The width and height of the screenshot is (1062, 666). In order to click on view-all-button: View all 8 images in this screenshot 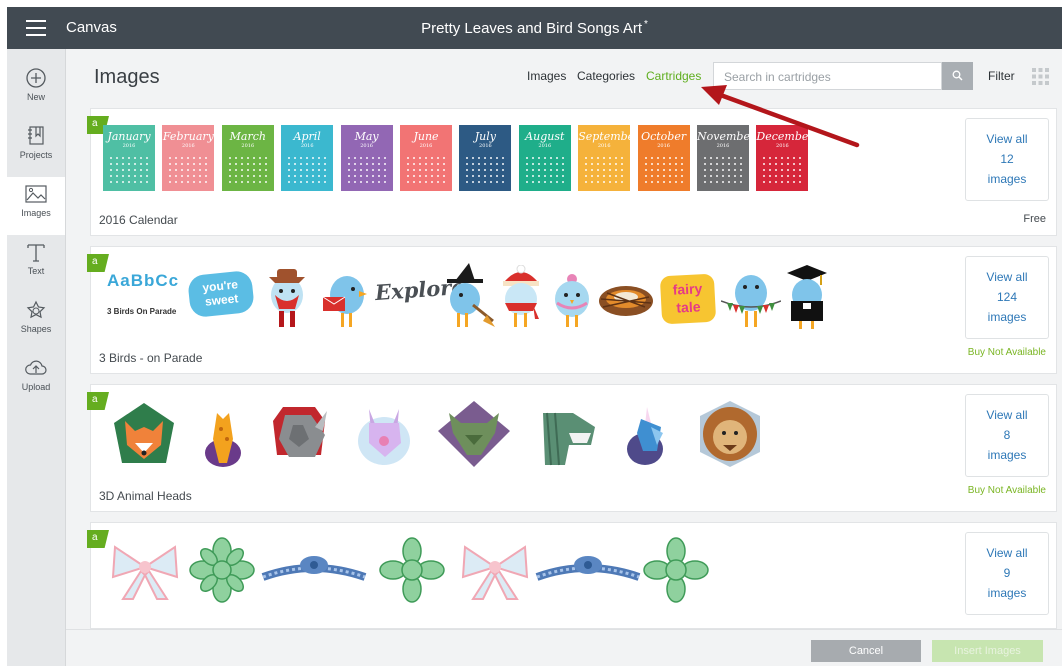, I will do `click(1007, 435)`.